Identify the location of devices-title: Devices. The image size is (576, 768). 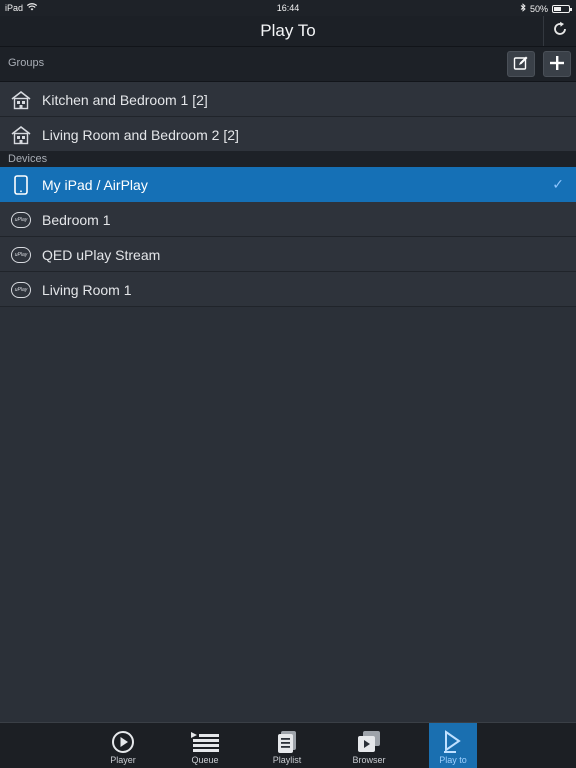
(28, 159).